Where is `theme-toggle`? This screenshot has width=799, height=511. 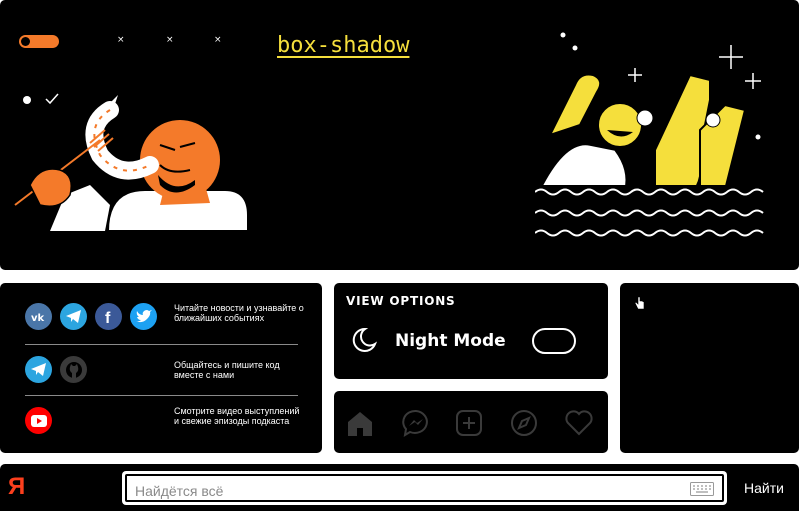
theme-toggle is located at coordinates (39, 41).